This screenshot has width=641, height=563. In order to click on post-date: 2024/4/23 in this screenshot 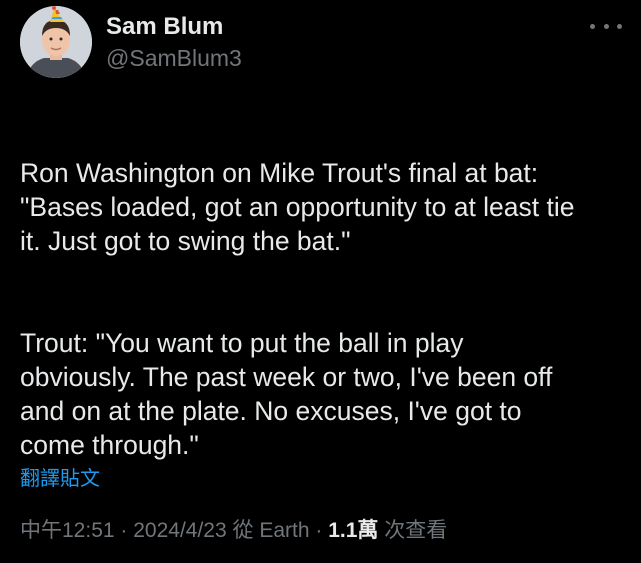, I will do `click(179, 530)`.